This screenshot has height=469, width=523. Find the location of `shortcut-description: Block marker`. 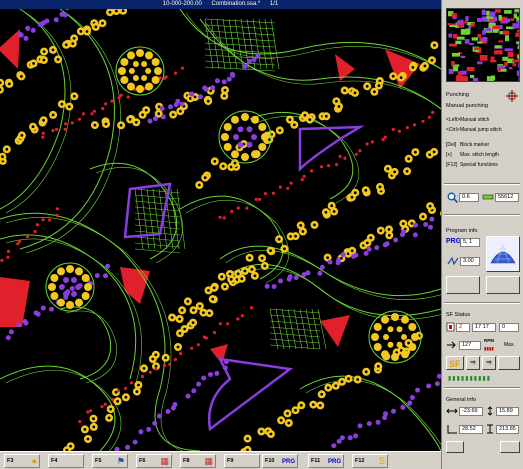

shortcut-description: Block marker is located at coordinates (475, 145).